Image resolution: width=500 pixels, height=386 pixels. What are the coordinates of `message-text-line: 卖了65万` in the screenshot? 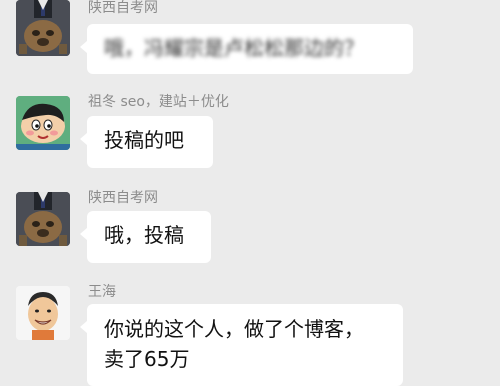 It's located at (147, 359).